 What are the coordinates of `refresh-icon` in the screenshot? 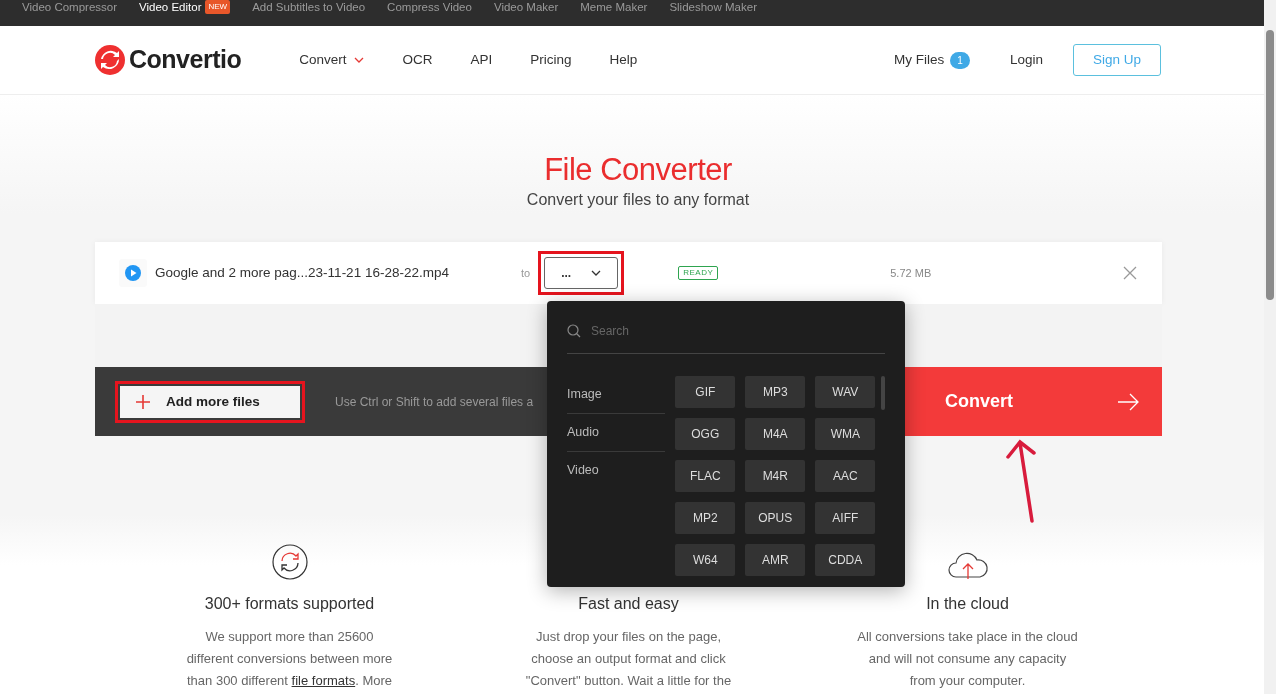 It's located at (289, 562).